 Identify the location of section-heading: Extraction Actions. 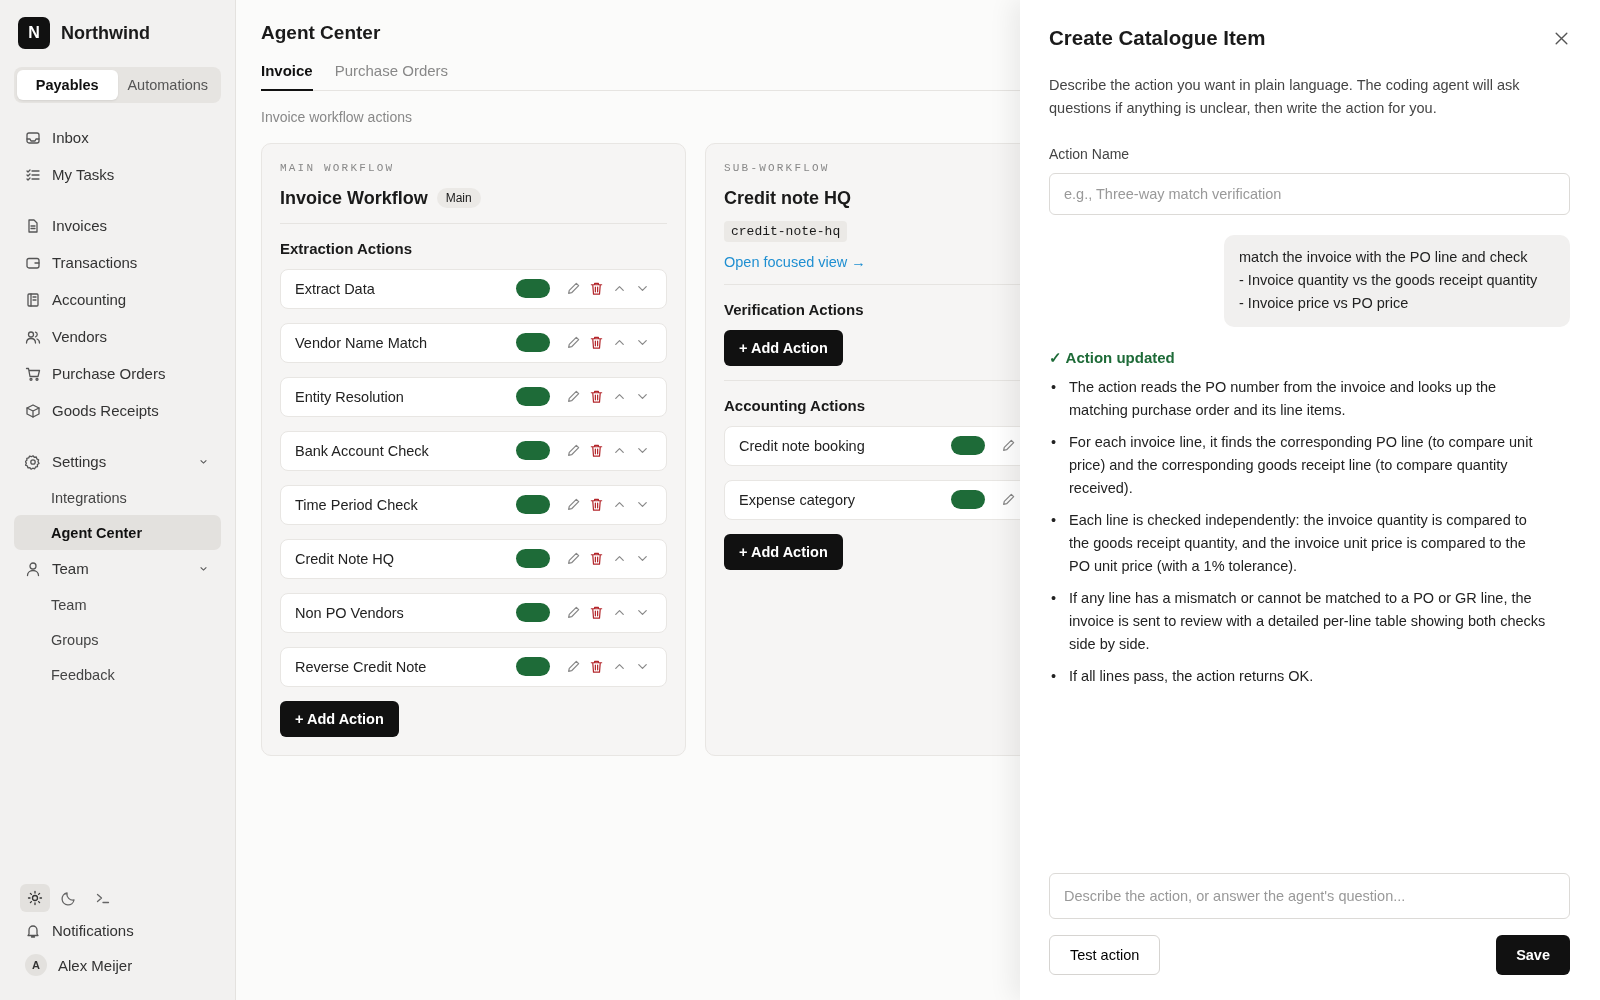
(346, 248).